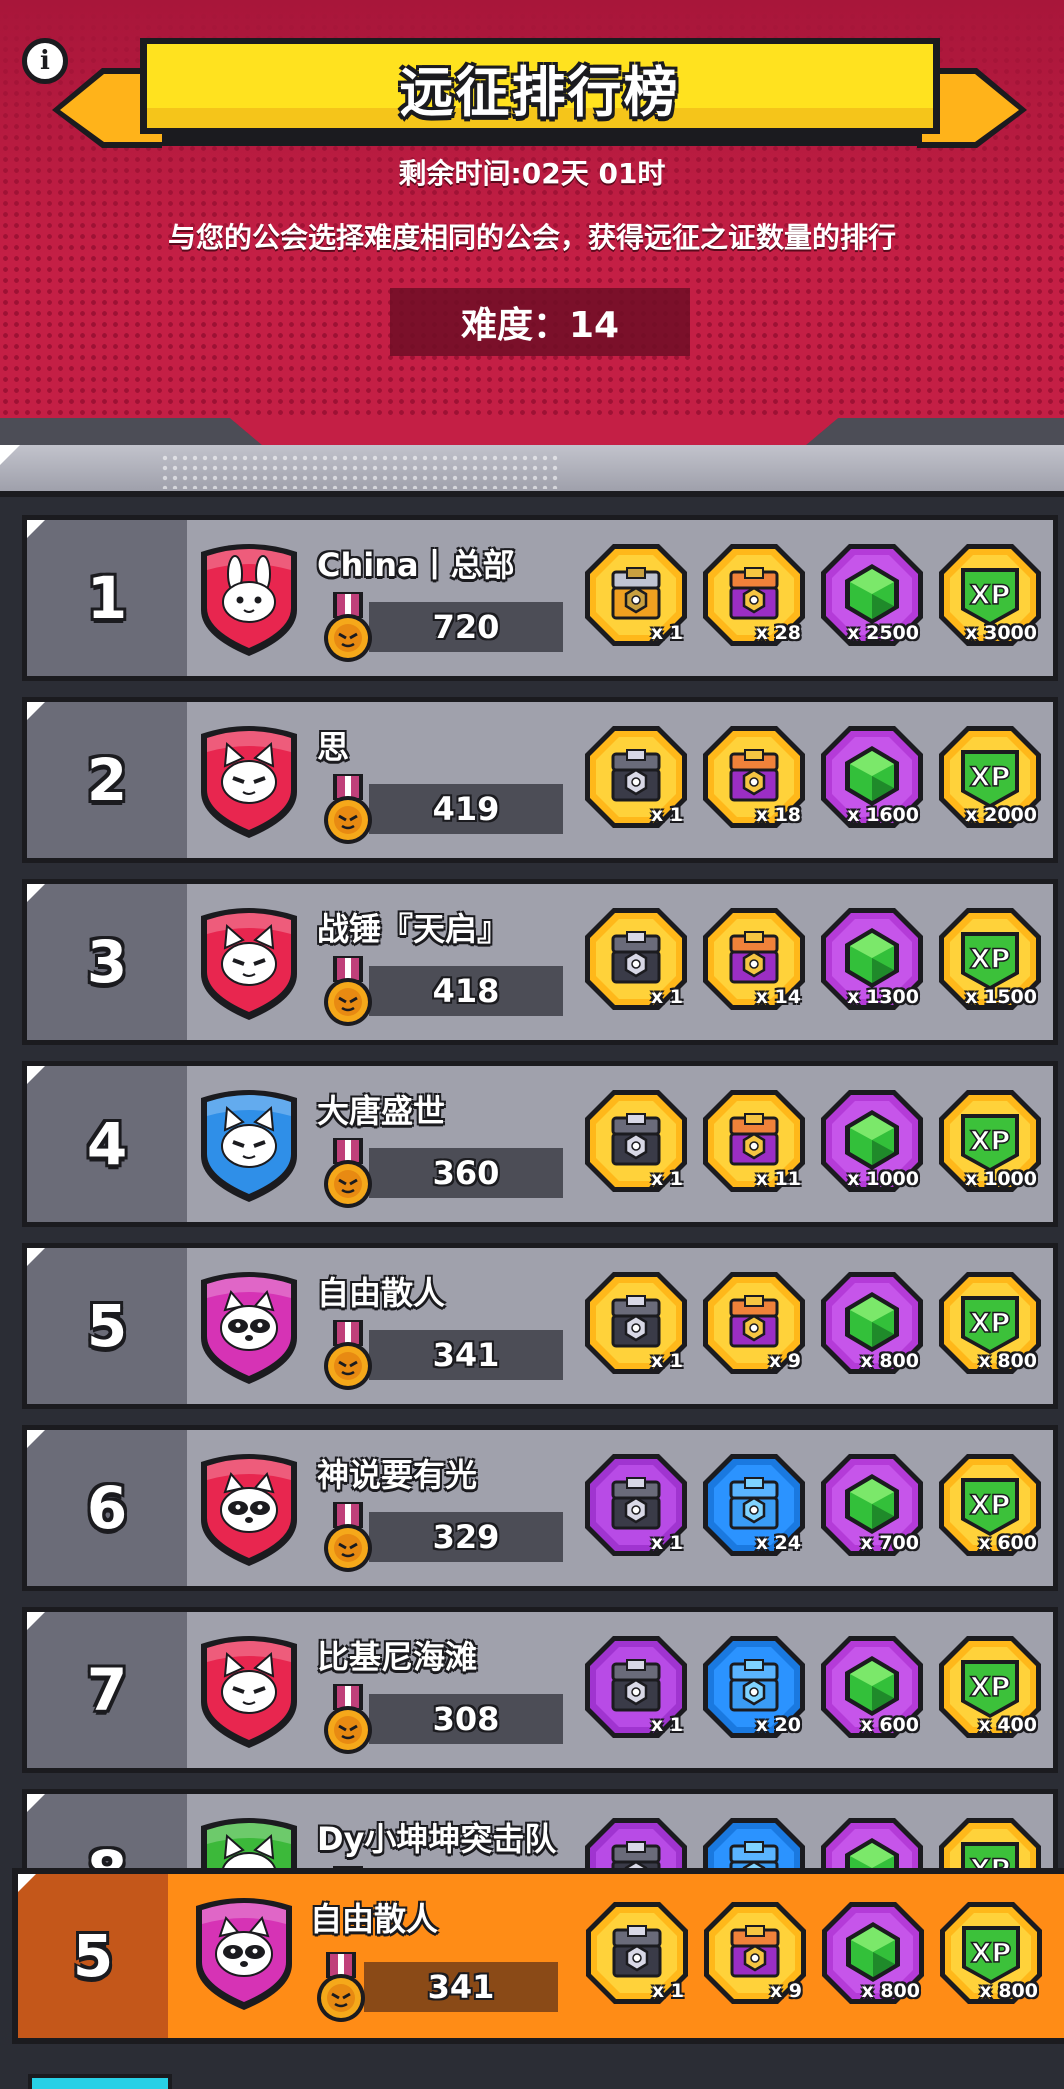 The width and height of the screenshot is (1064, 2089). I want to click on reward-quantity: x 24, so click(778, 1543).